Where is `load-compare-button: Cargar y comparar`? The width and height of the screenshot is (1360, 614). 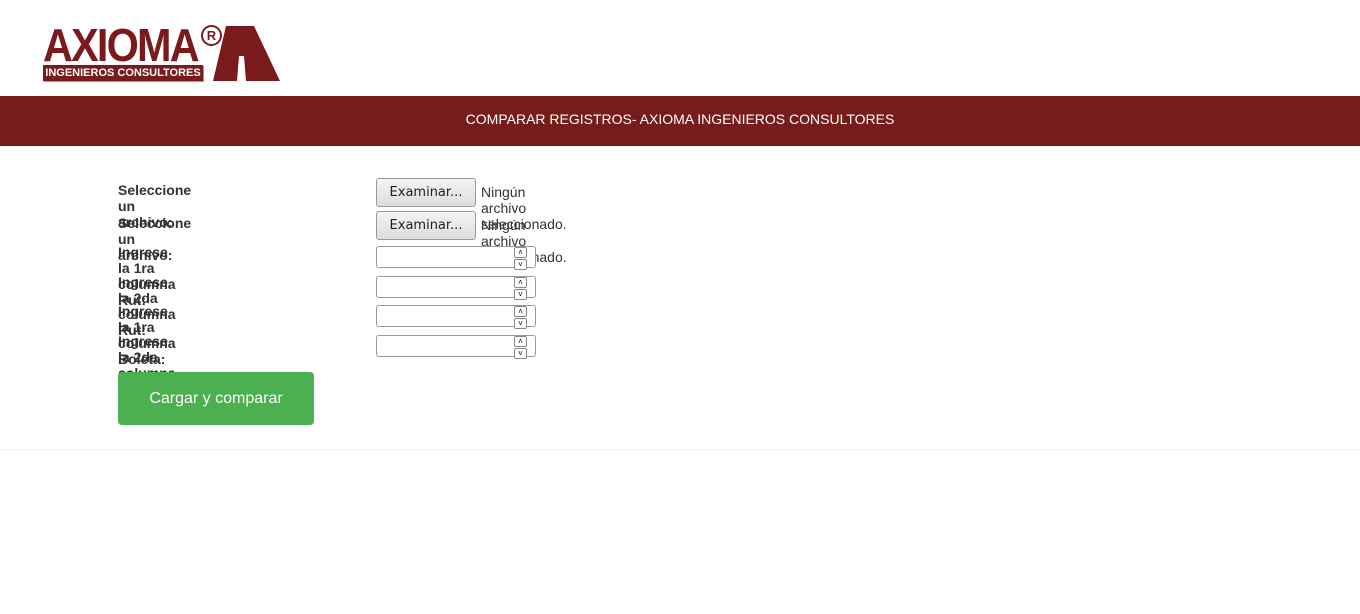
load-compare-button: Cargar y comparar is located at coordinates (216, 398).